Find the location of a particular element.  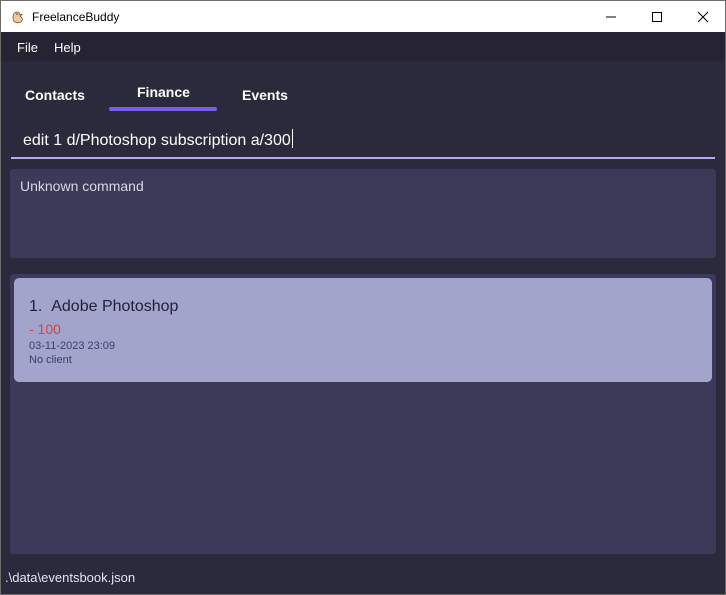

active-tab-indicator is located at coordinates (163, 109).